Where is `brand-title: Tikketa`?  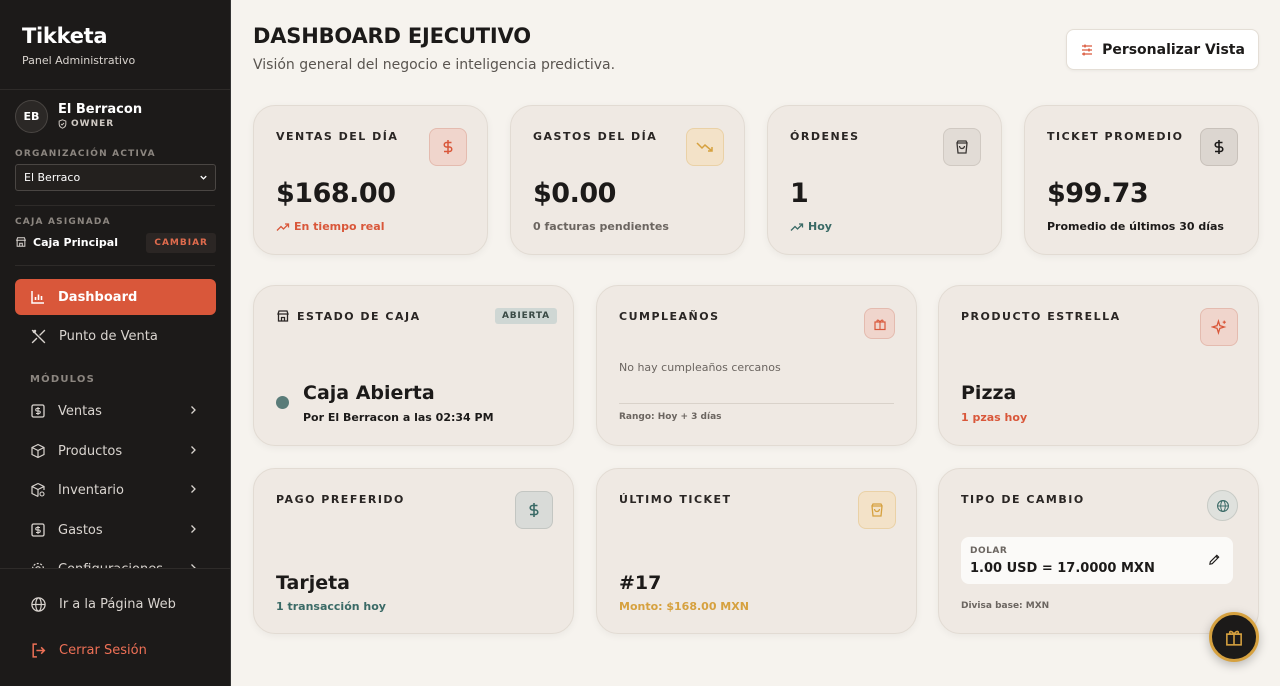 brand-title: Tikketa is located at coordinates (65, 36).